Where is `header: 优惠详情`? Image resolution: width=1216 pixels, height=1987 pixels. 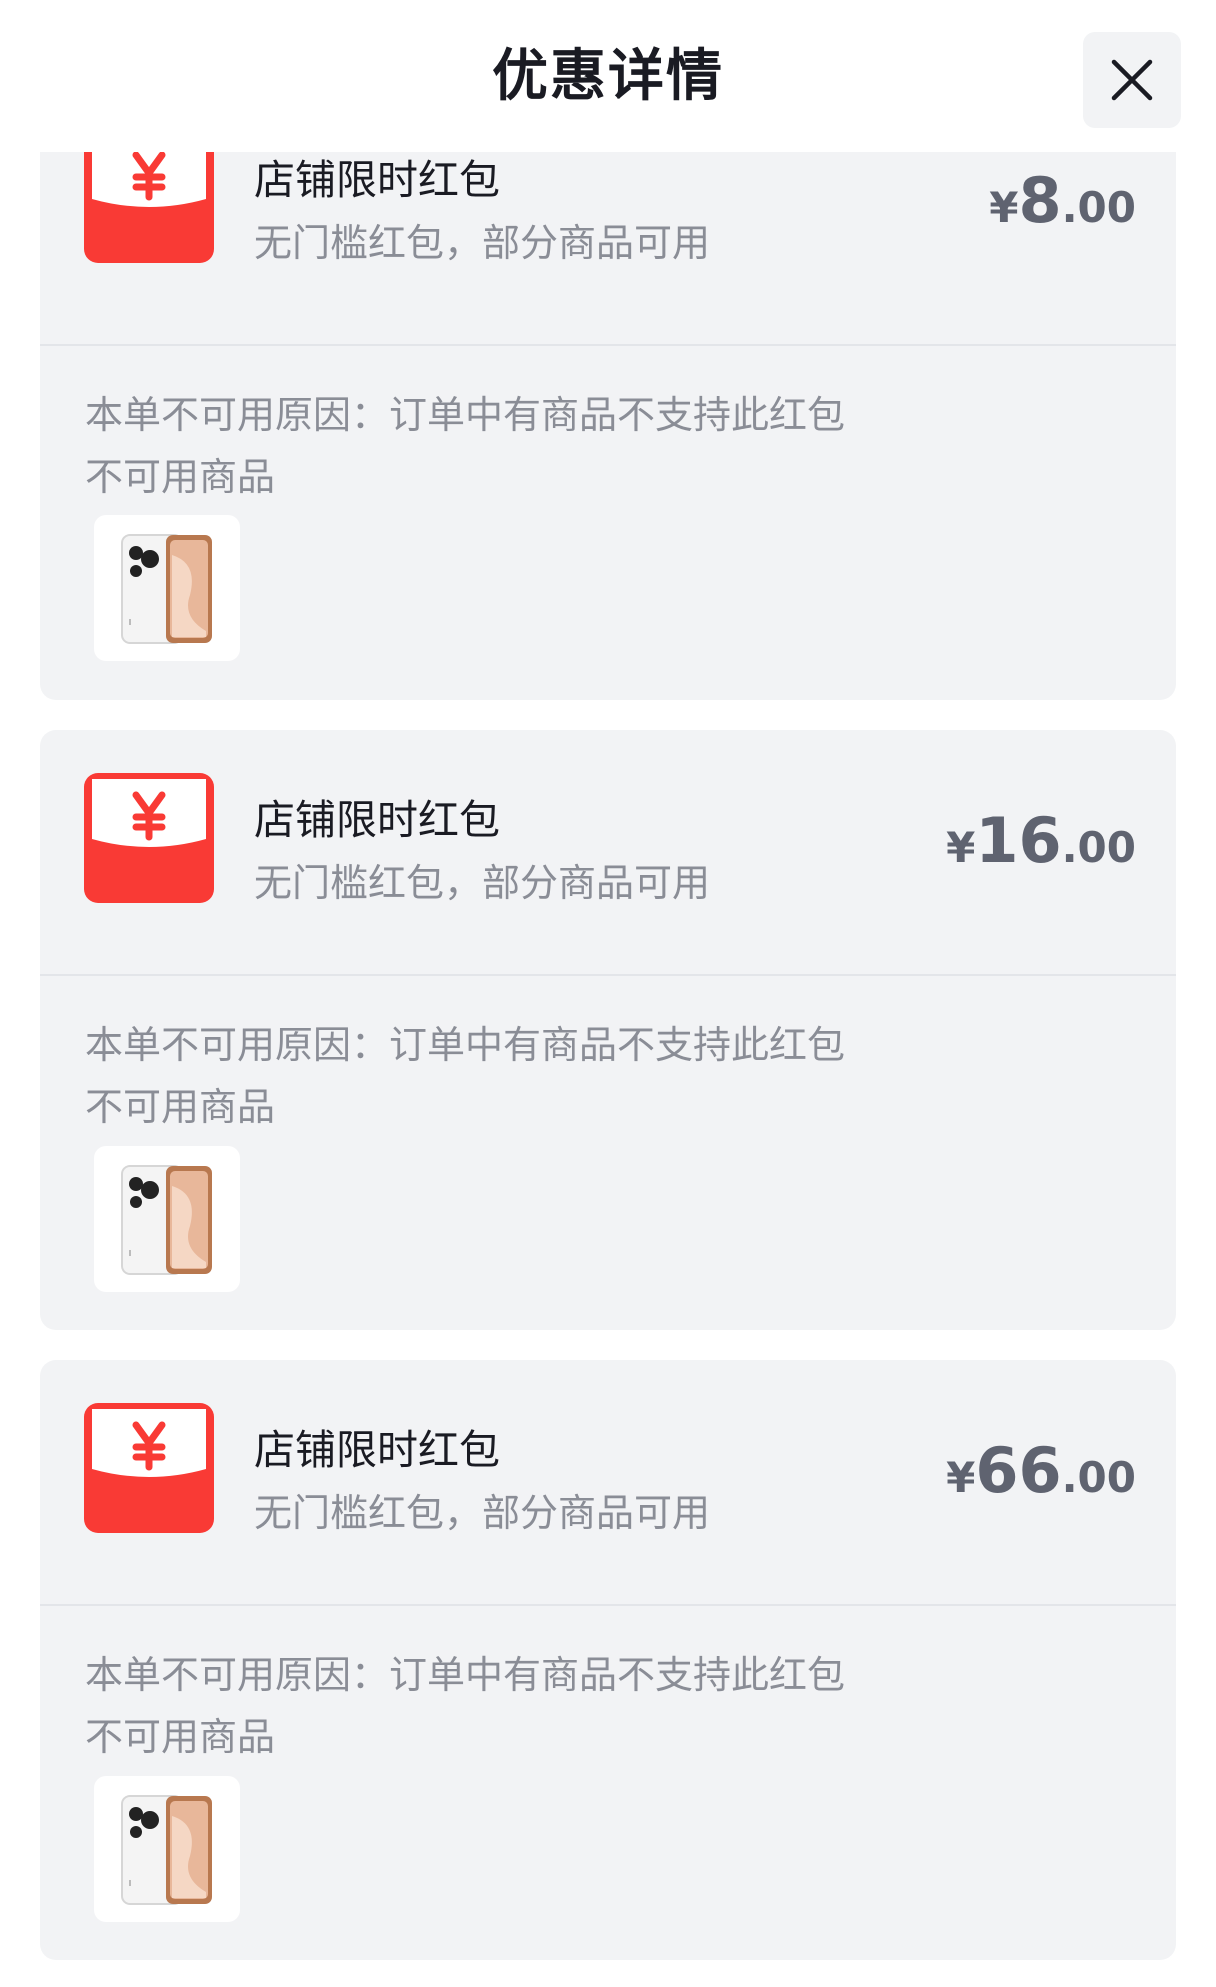 header: 优惠详情 is located at coordinates (608, 76).